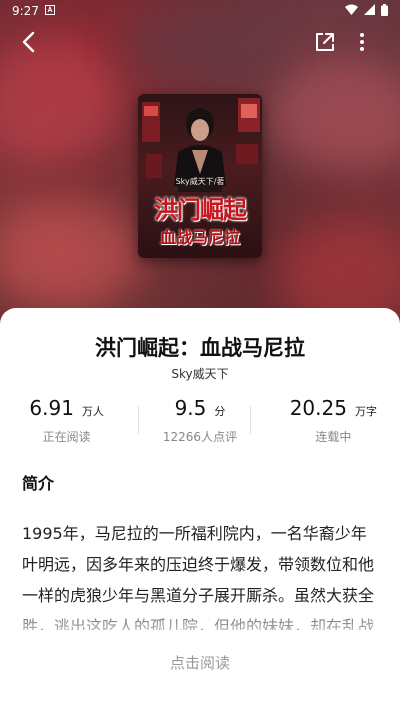 The image size is (400, 712). Describe the element at coordinates (200, 437) in the screenshot. I see `stat-label: 12266人点评` at that location.